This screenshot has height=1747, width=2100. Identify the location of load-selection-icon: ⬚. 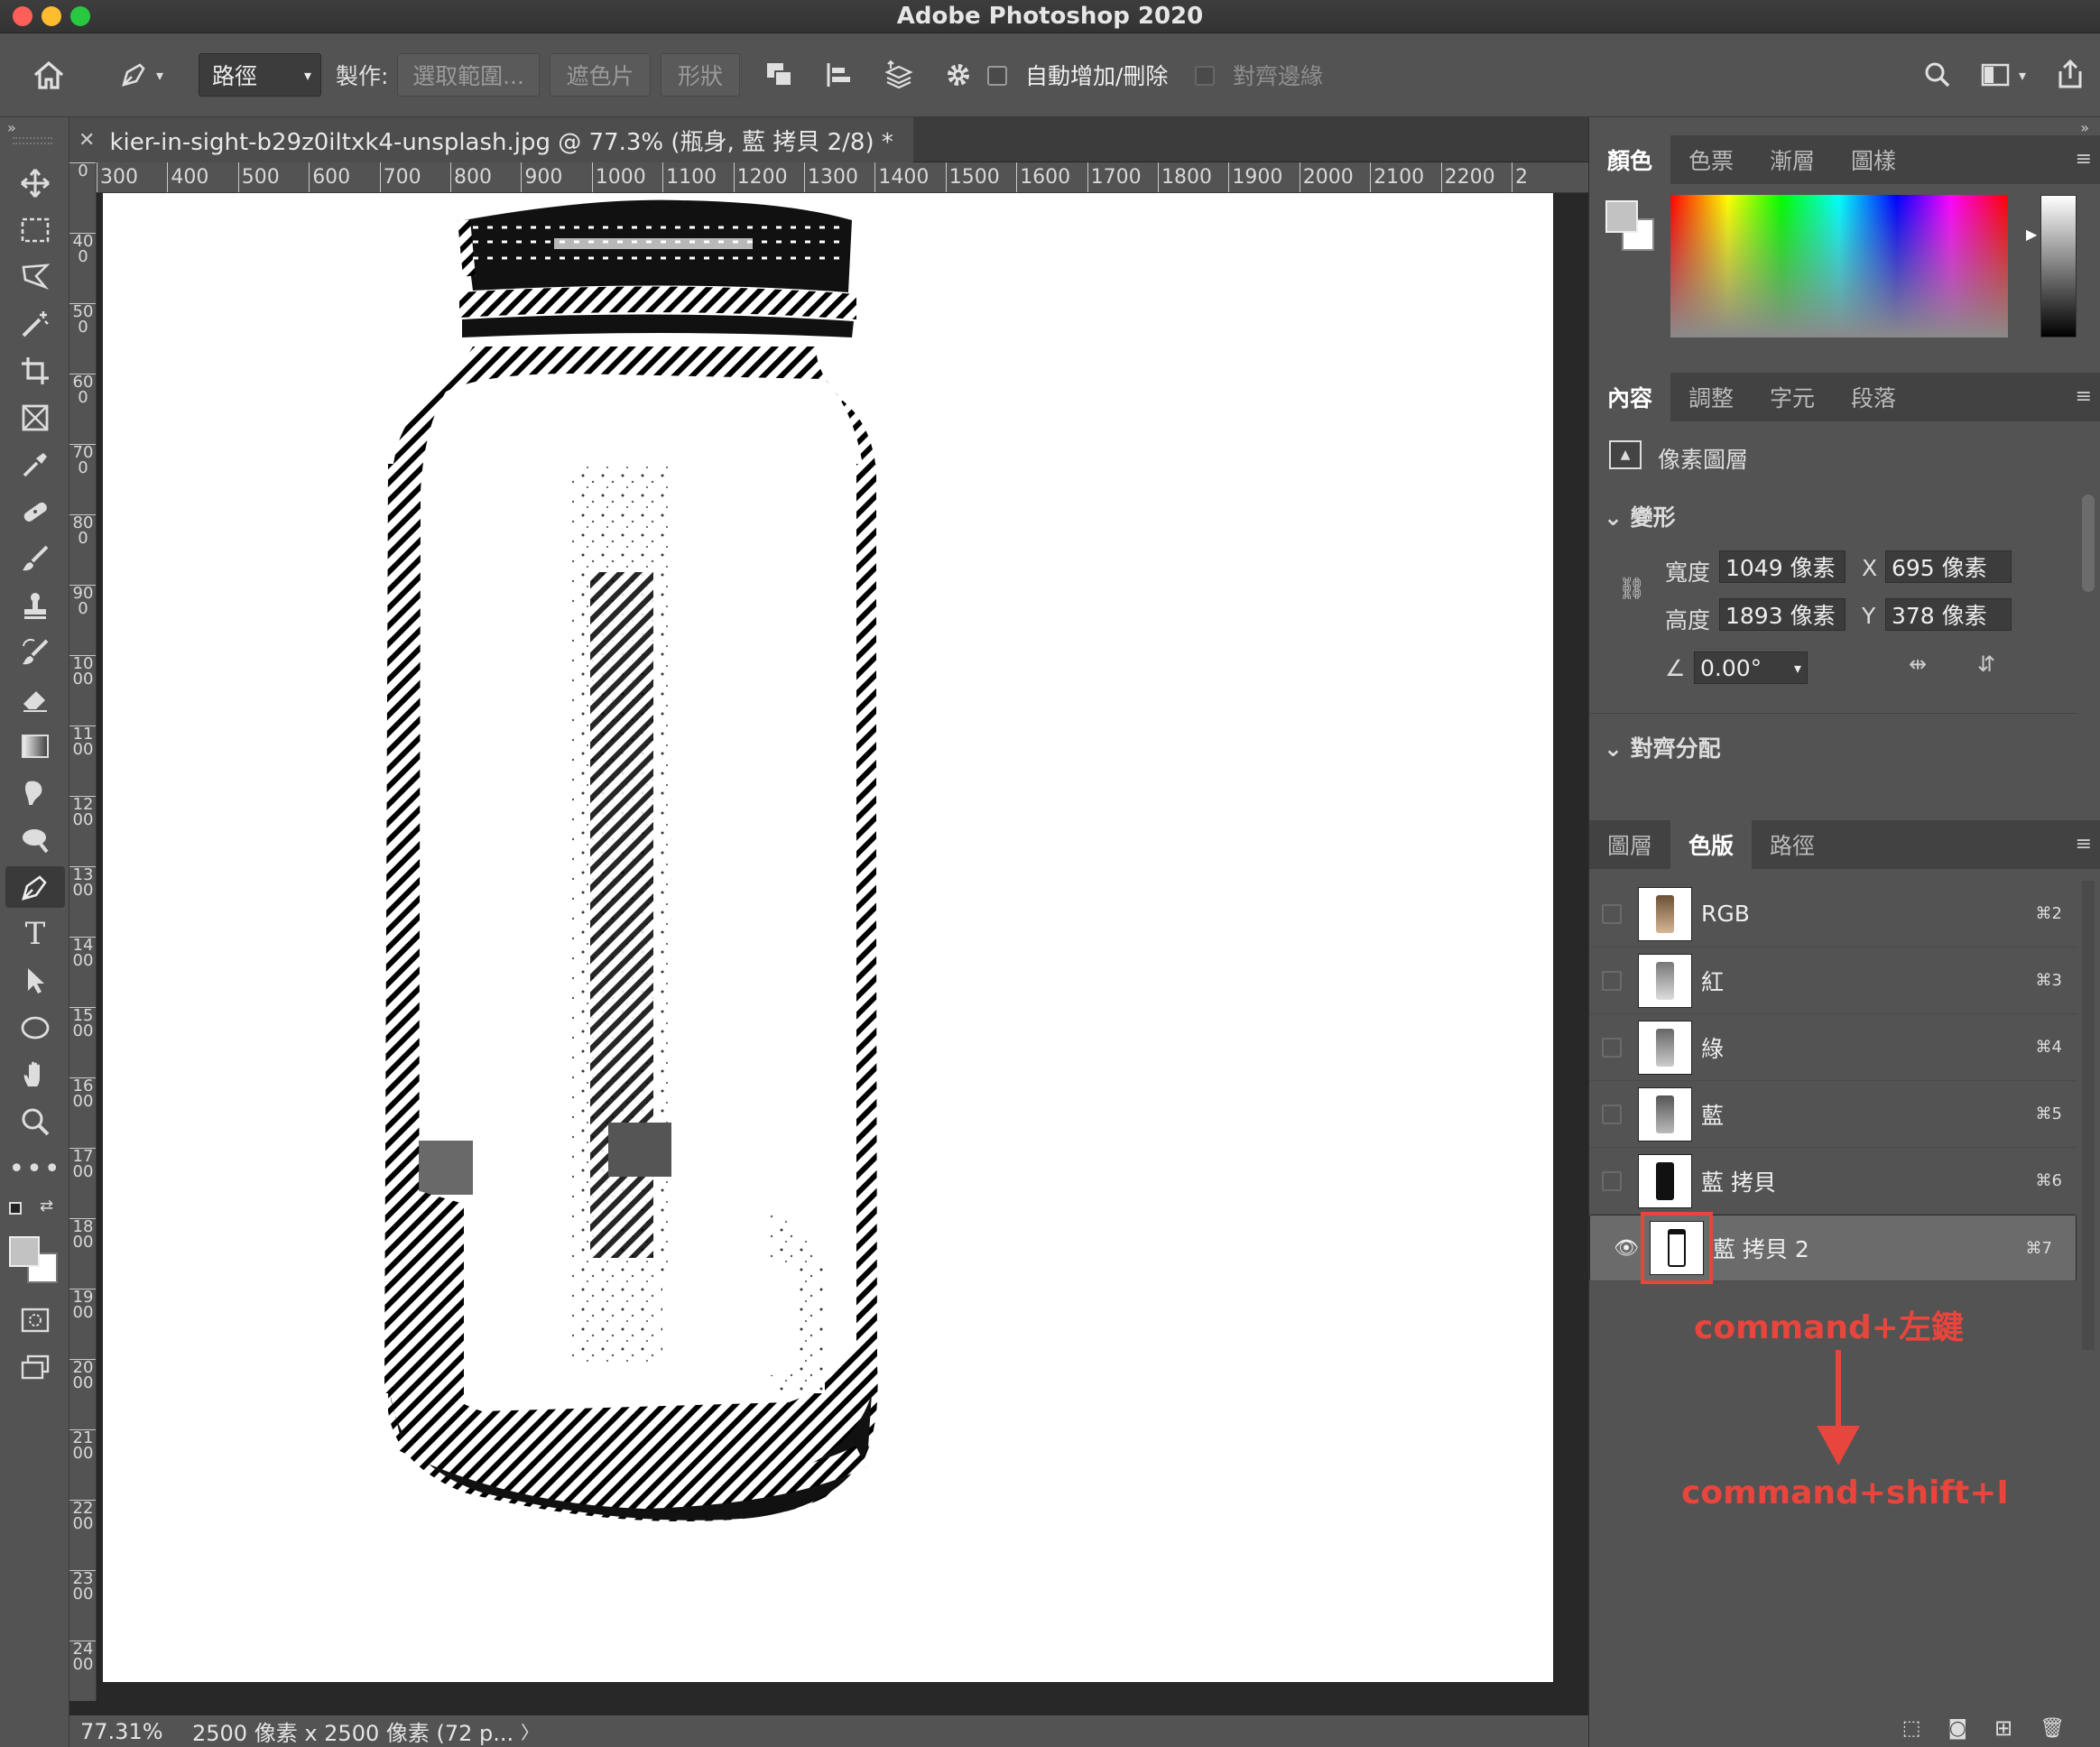
(1911, 1728).